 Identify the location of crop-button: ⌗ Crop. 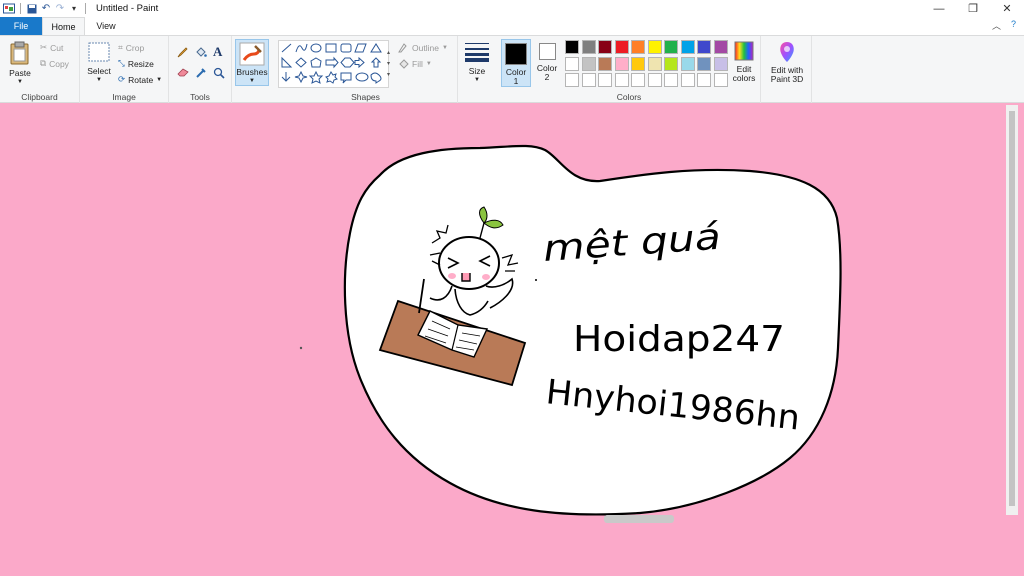
(131, 47).